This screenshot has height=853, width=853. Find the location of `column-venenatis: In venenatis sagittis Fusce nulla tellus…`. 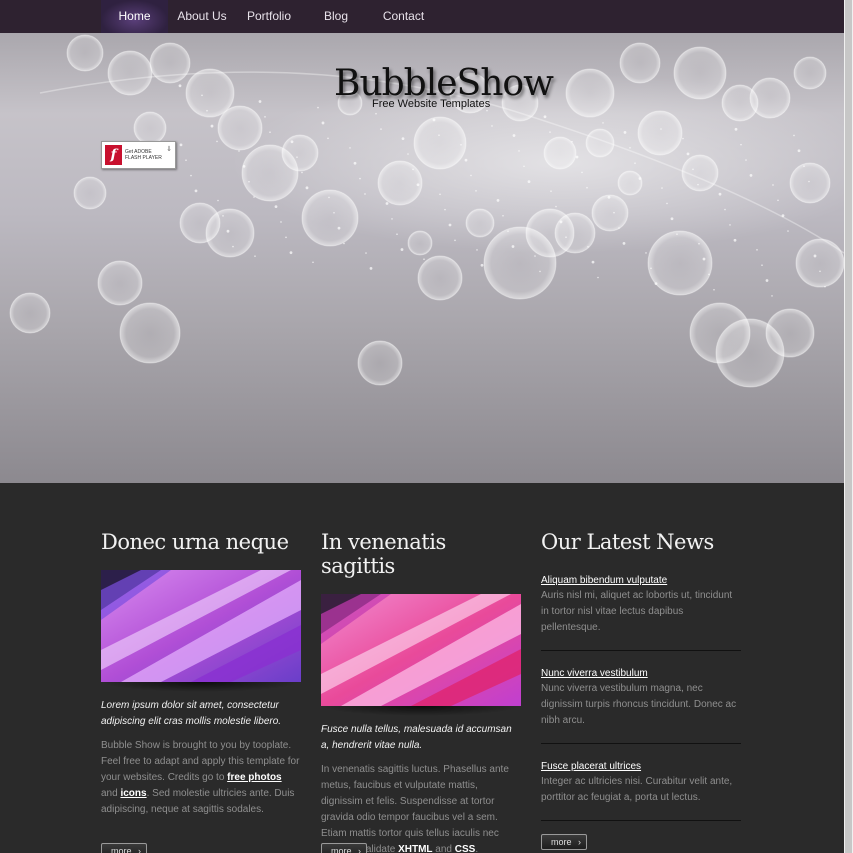

column-venenatis: In venenatis sagittis Fusce nulla tellus… is located at coordinates (421, 691).